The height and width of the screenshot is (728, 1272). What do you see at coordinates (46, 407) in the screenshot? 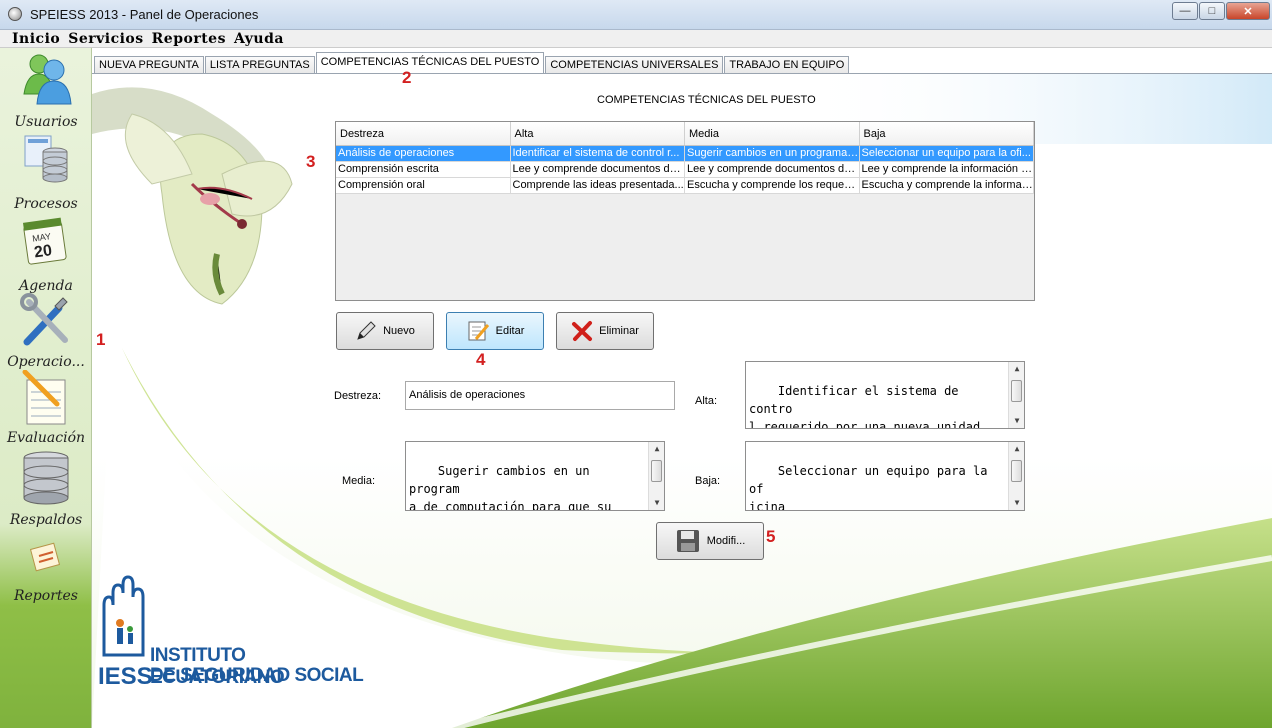
I see `sidebar-item-evaluacion: Evaluación` at bounding box center [46, 407].